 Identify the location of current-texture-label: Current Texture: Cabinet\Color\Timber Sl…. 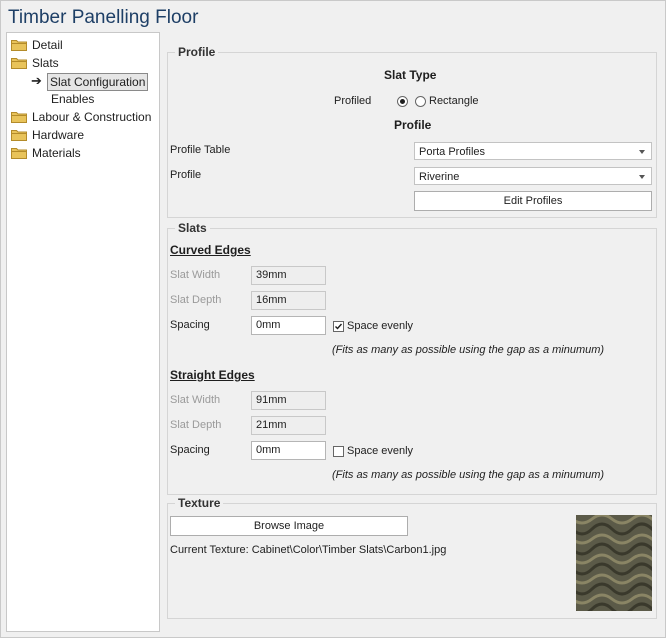
(308, 550).